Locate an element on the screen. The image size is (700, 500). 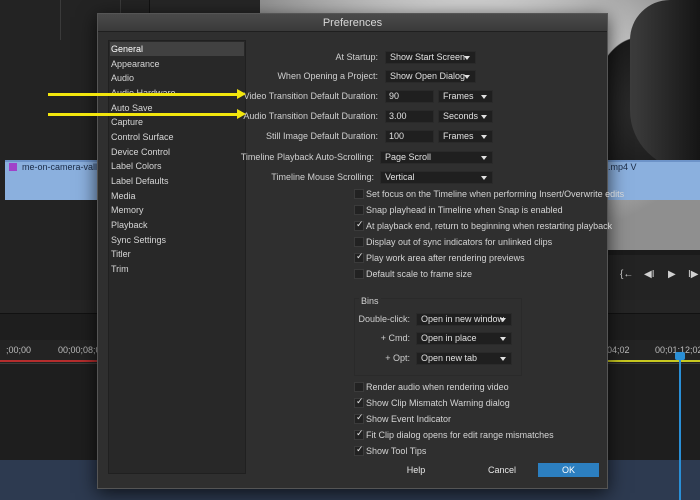
video-transition-label: Video Transition Default Duration: is located at coordinates (310, 96).